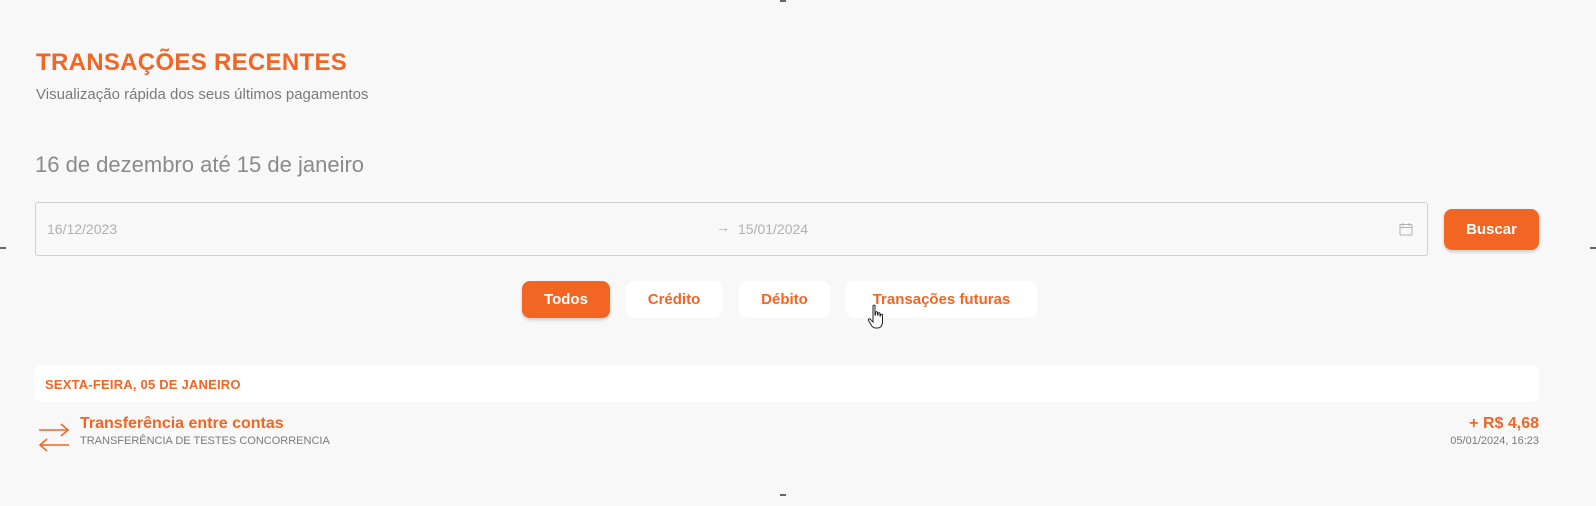 The image size is (1596, 506). I want to click on resize-handle-right, so click(1593, 248).